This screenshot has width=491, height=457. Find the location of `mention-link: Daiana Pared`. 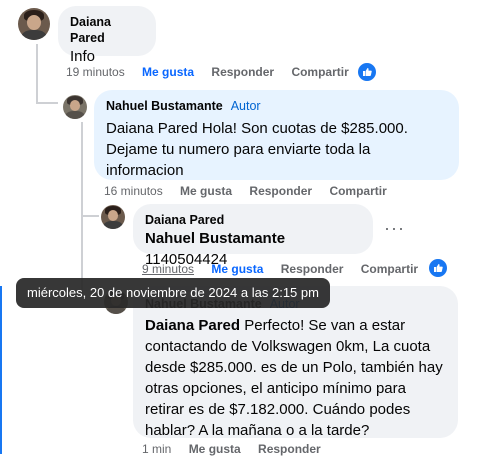

mention-link: Daiana Pared is located at coordinates (192, 325).